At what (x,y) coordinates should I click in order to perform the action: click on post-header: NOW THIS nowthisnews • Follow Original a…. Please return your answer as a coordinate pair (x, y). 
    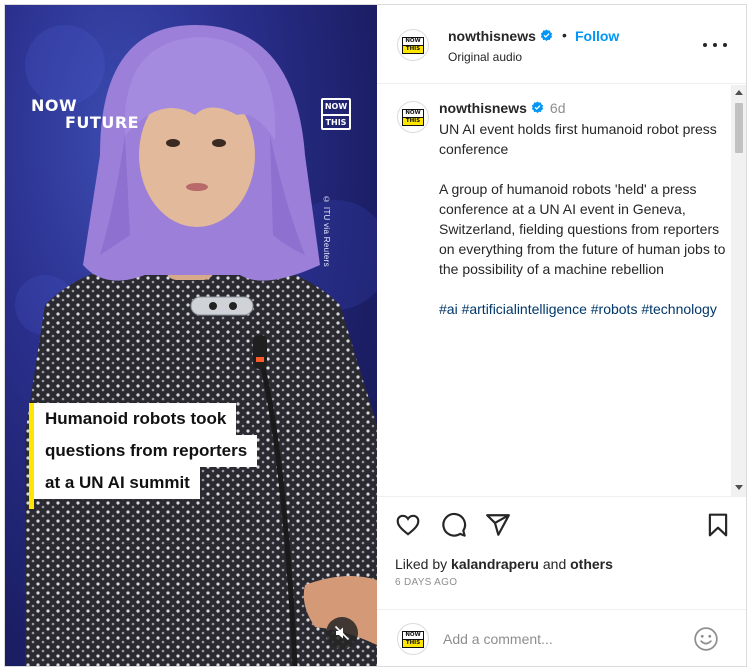
    Looking at the image, I should click on (561, 44).